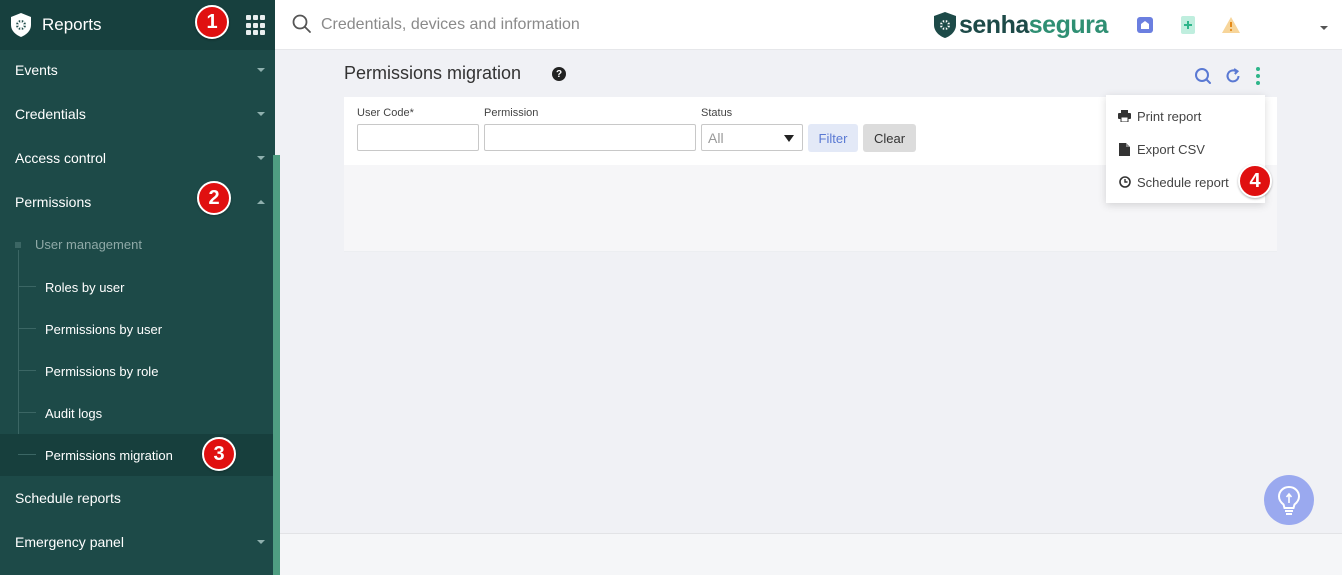  Describe the element at coordinates (137, 114) in the screenshot. I see `sidebar-item-credentials: Credentials` at that location.